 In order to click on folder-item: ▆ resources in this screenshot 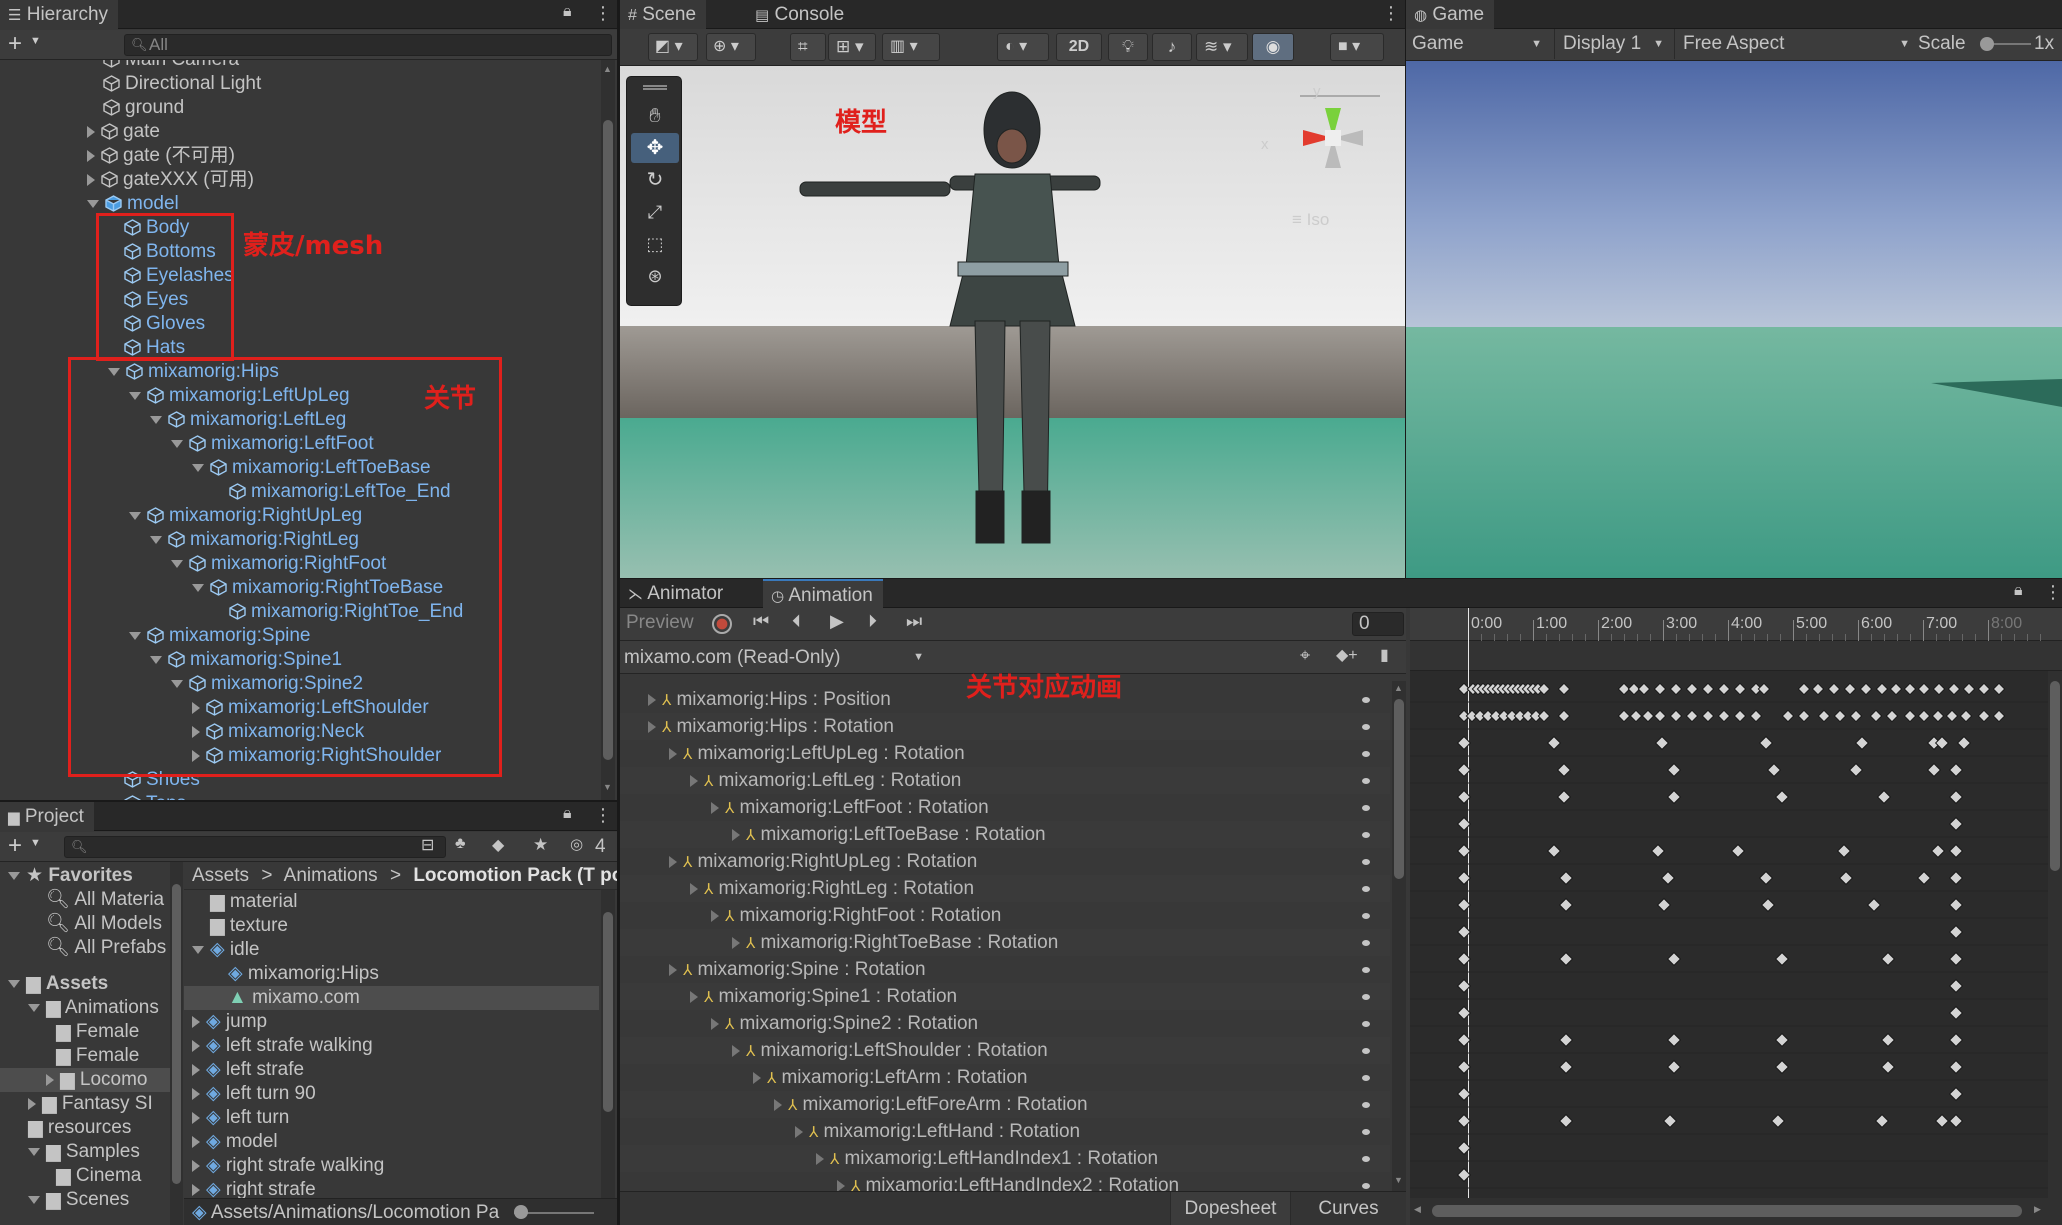, I will do `click(79, 1128)`.